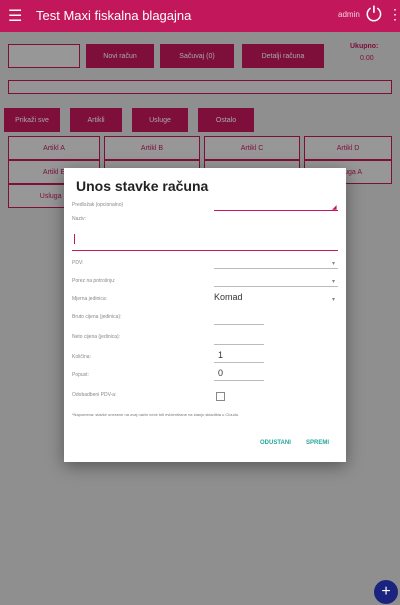 The image size is (400, 605). I want to click on vat-dropdown, so click(276, 268).